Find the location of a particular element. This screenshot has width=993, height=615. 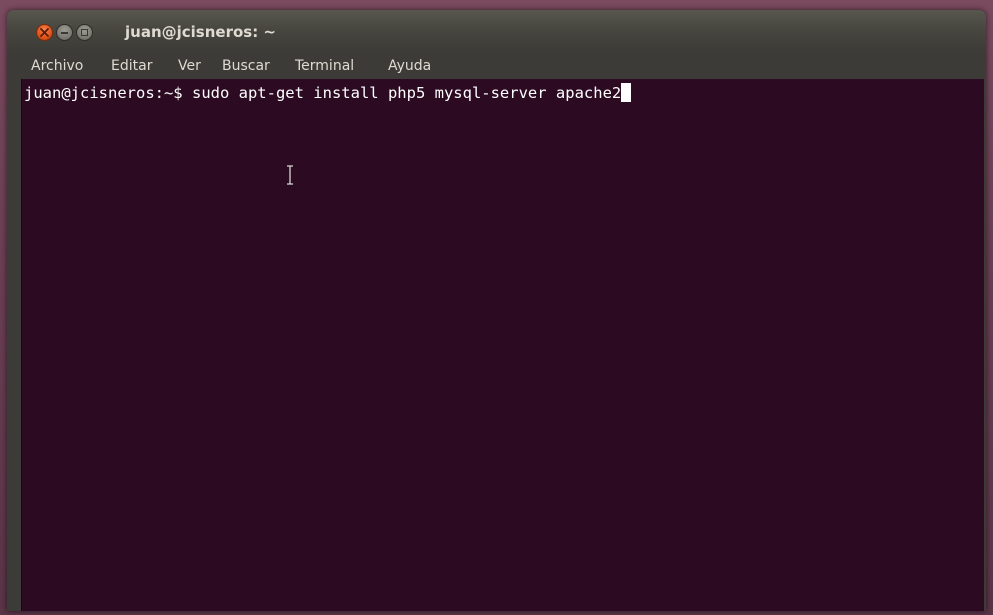

maximize-icon is located at coordinates (84, 32).